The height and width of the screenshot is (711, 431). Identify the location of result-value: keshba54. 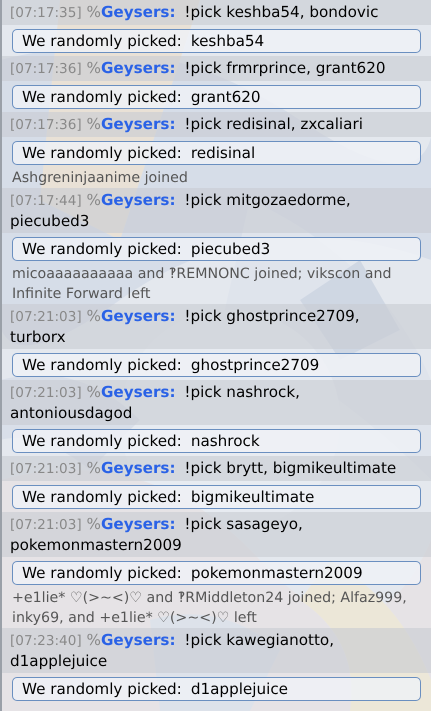
(227, 41).